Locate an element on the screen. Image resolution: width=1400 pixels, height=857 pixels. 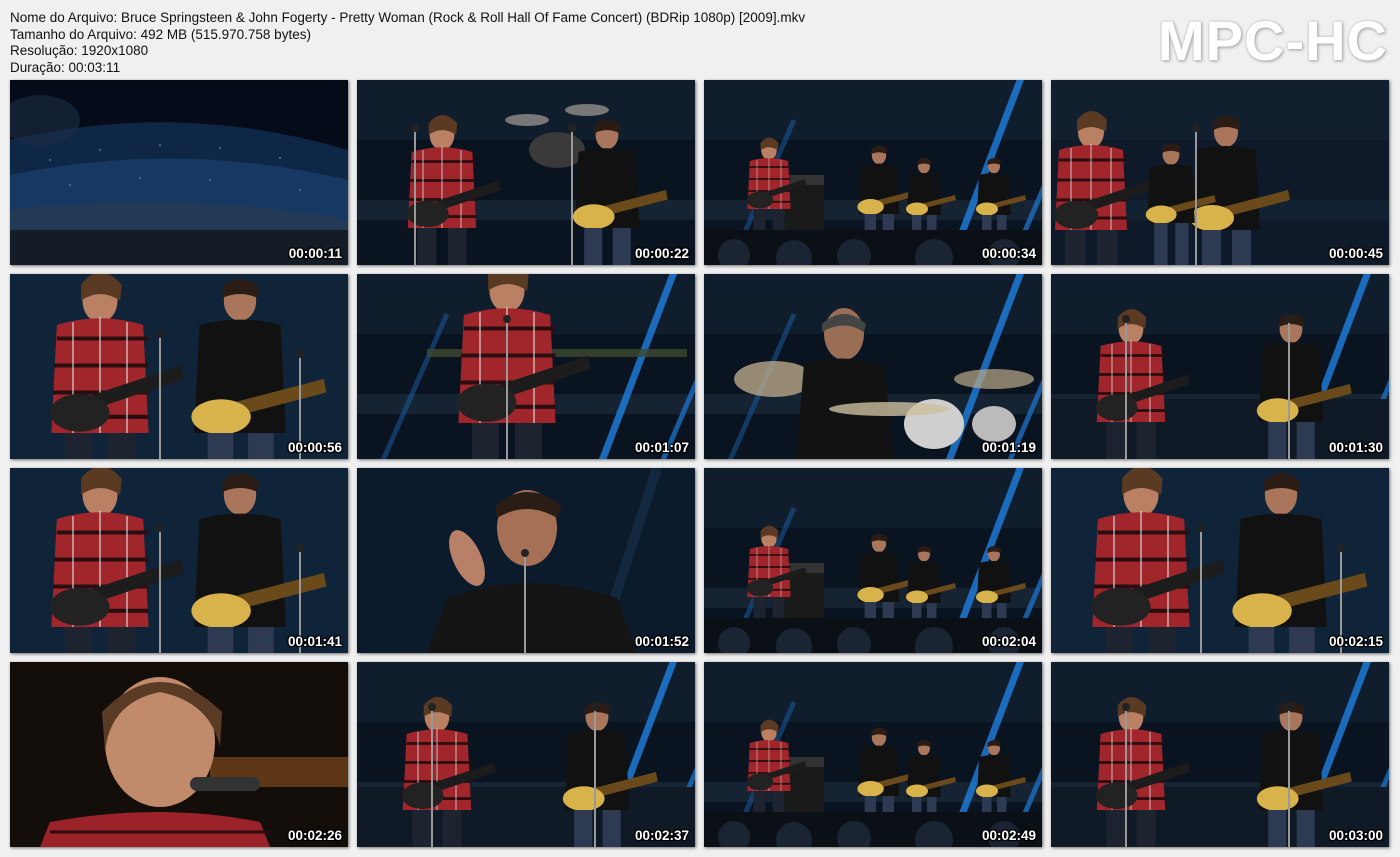
video-thumbnail: 00:00:22 is located at coordinates (526, 172).